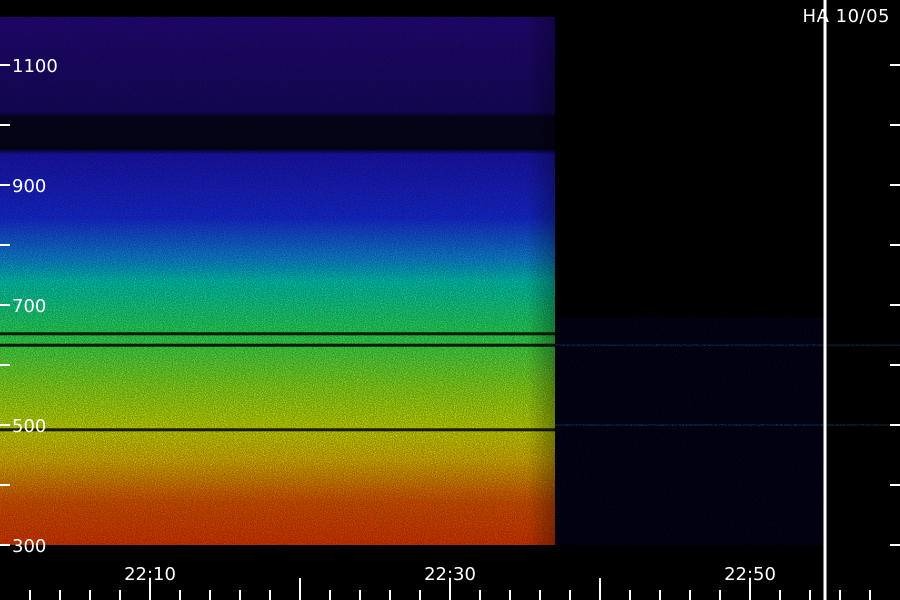 This screenshot has height=600, width=900. What do you see at coordinates (35, 66) in the screenshot?
I see `y-tick-label: 1100` at bounding box center [35, 66].